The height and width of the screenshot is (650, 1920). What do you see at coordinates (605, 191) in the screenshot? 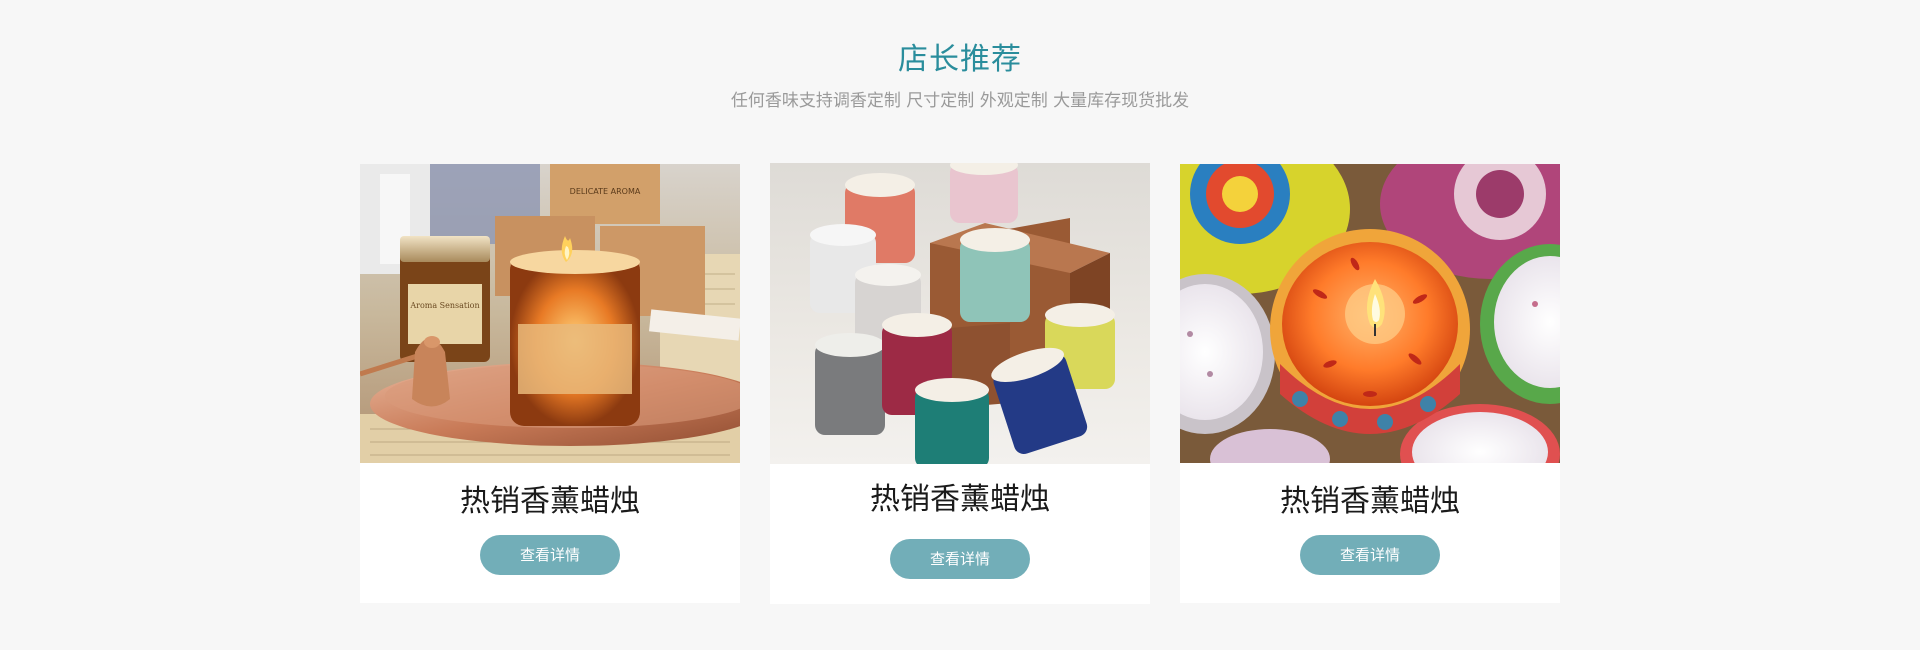
I see `box-label-text: DELICATE AROMA` at bounding box center [605, 191].